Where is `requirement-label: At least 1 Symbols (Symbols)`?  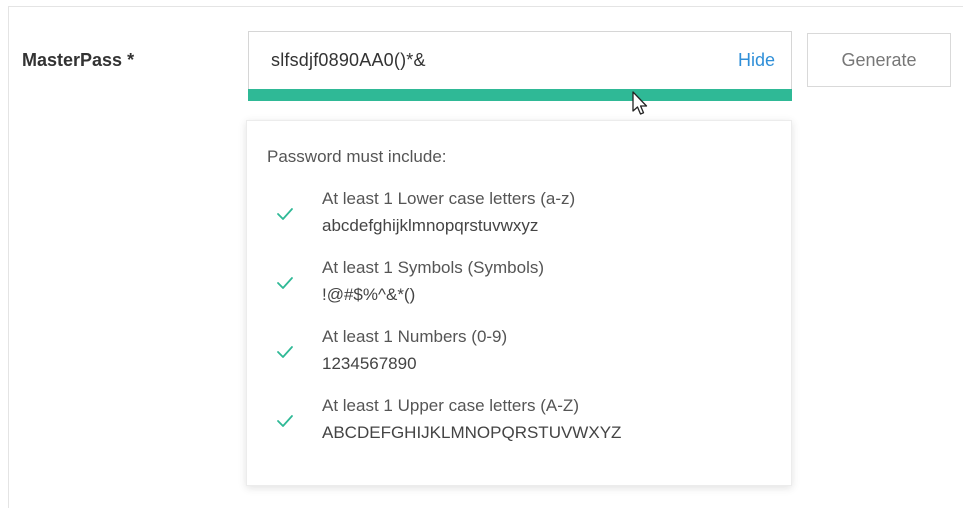
requirement-label: At least 1 Symbols (Symbols) is located at coordinates (433, 267).